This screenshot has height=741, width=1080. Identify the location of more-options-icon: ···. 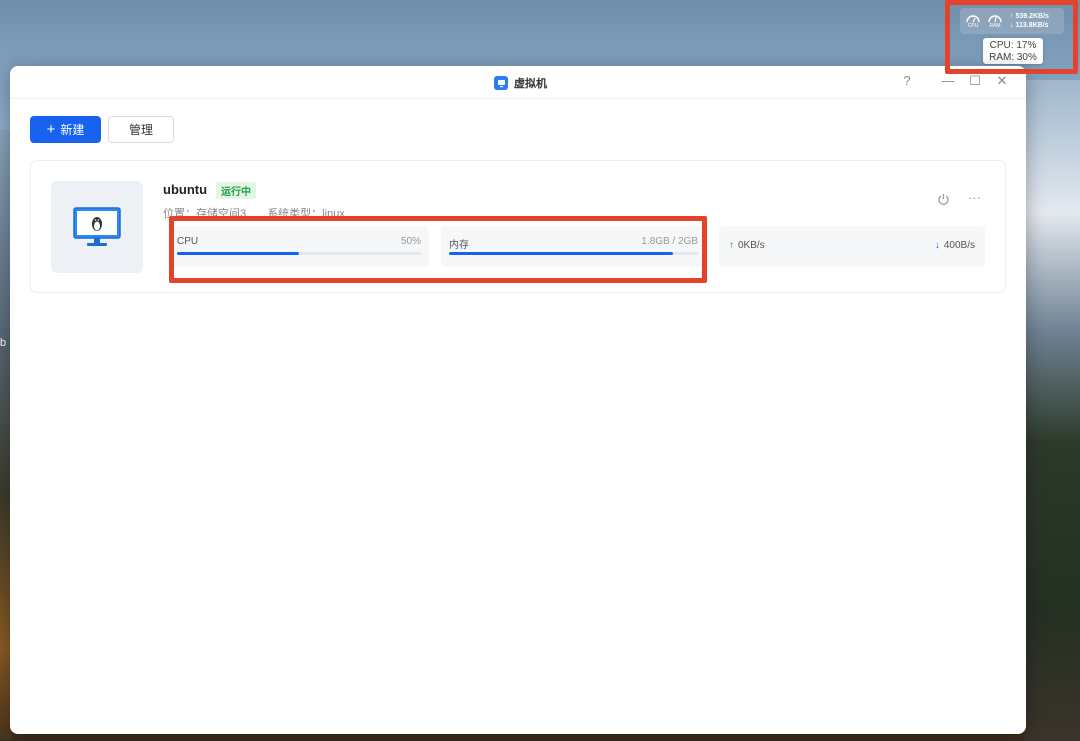
(974, 197).